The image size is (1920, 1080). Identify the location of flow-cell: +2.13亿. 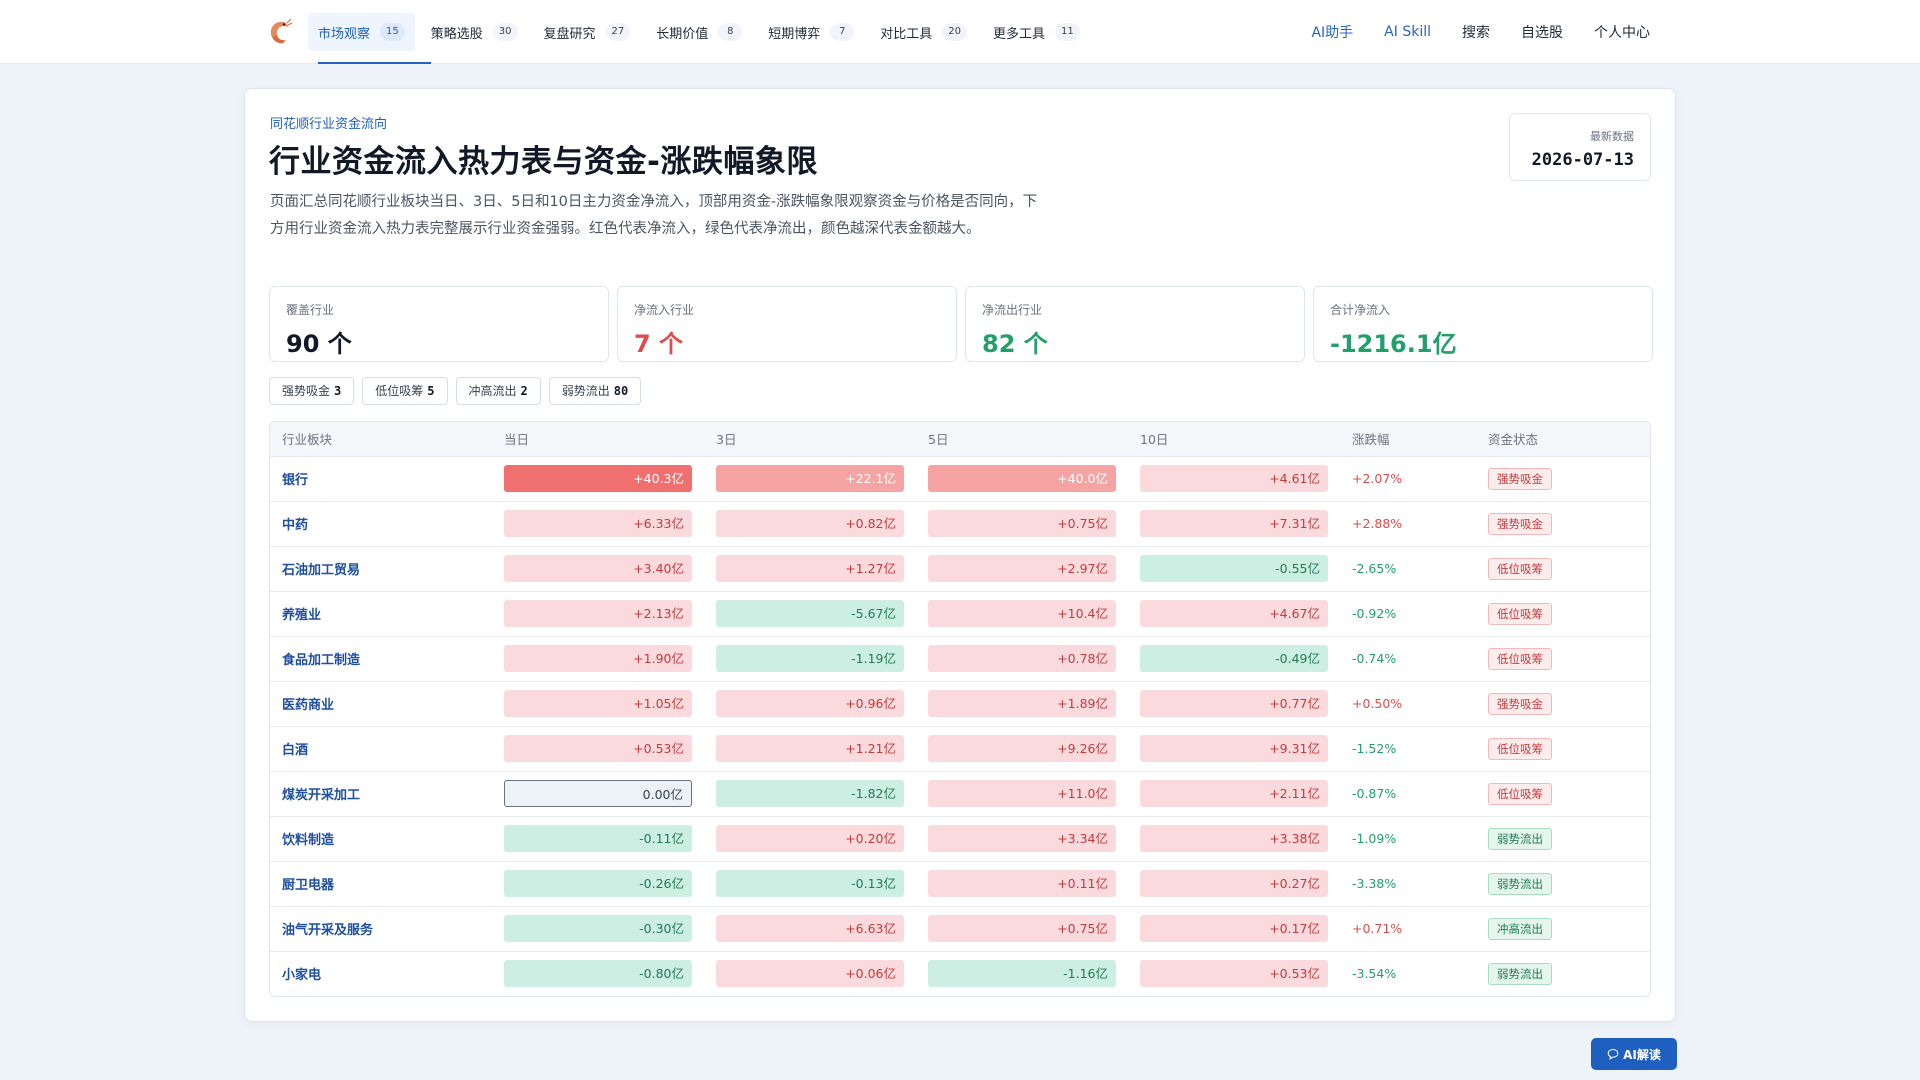
(598, 613).